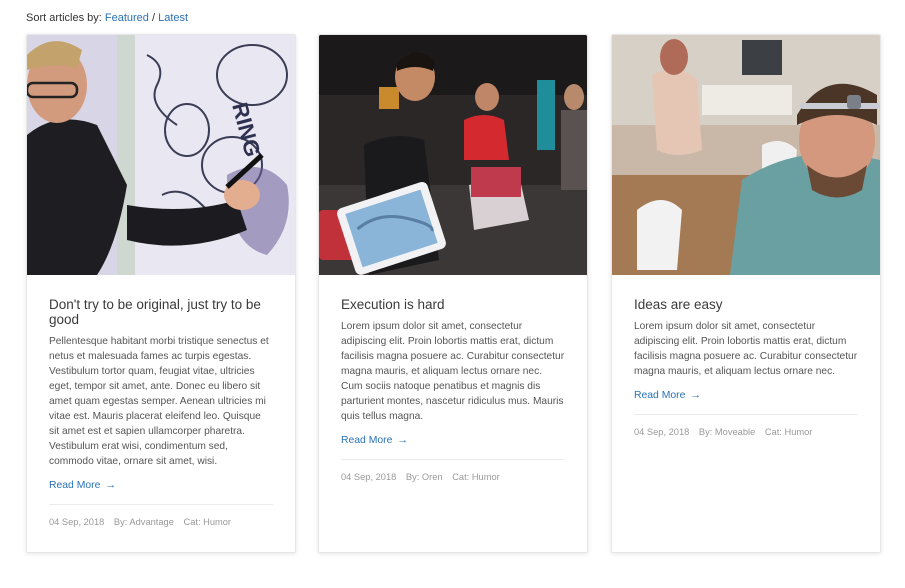 The height and width of the screenshot is (588, 905). Describe the element at coordinates (727, 432) in the screenshot. I see `article-author: By: Moveable` at that location.